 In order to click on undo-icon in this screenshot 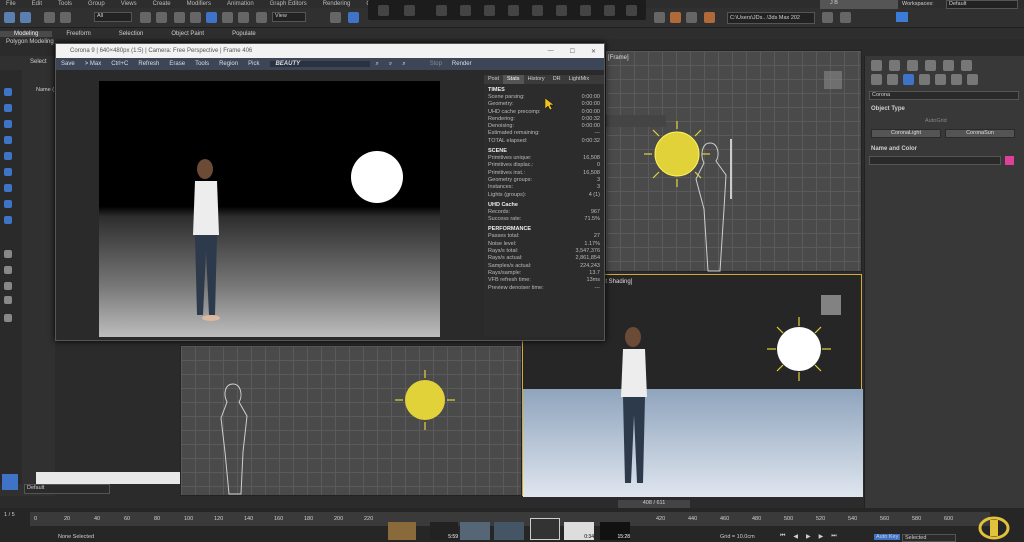, I will do `click(9, 17)`.